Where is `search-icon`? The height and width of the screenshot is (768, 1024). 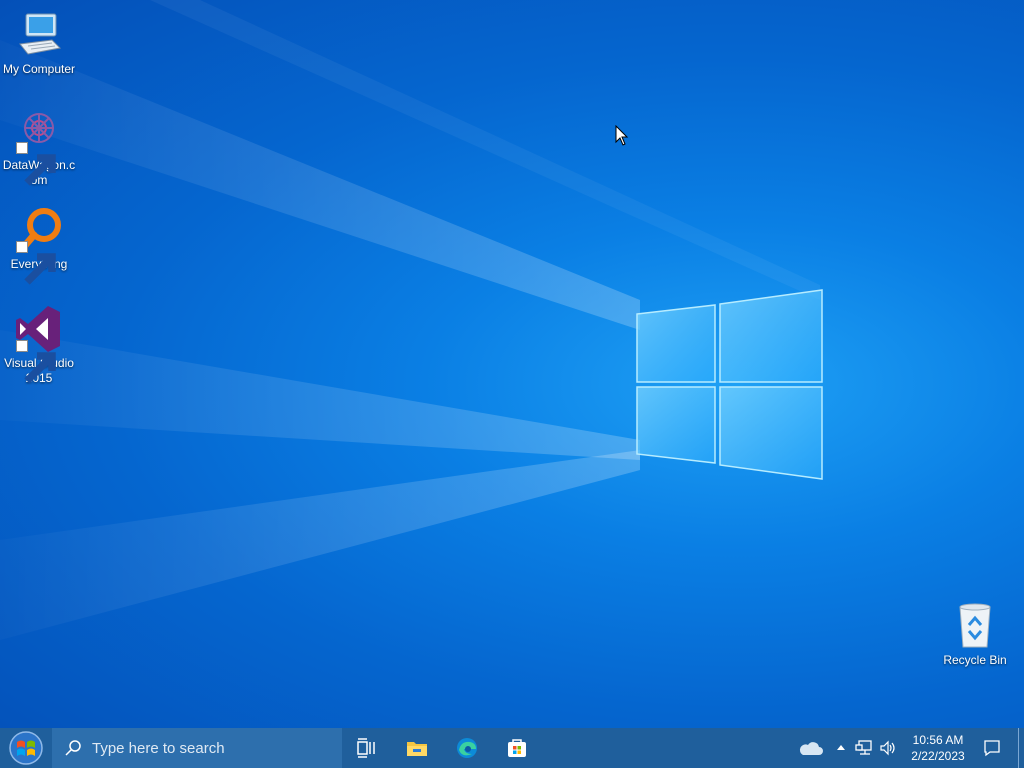 search-icon is located at coordinates (73, 748).